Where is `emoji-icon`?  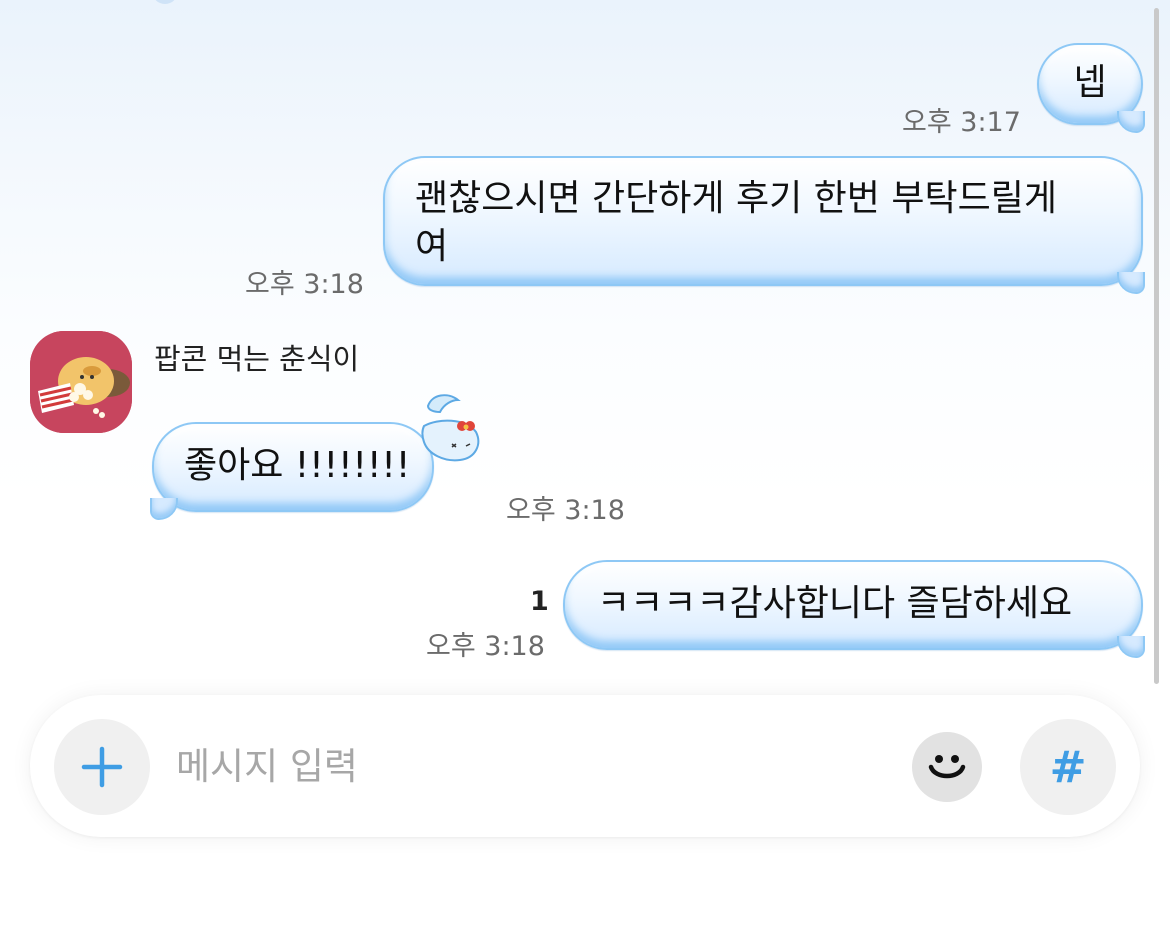
emoji-icon is located at coordinates (947, 767).